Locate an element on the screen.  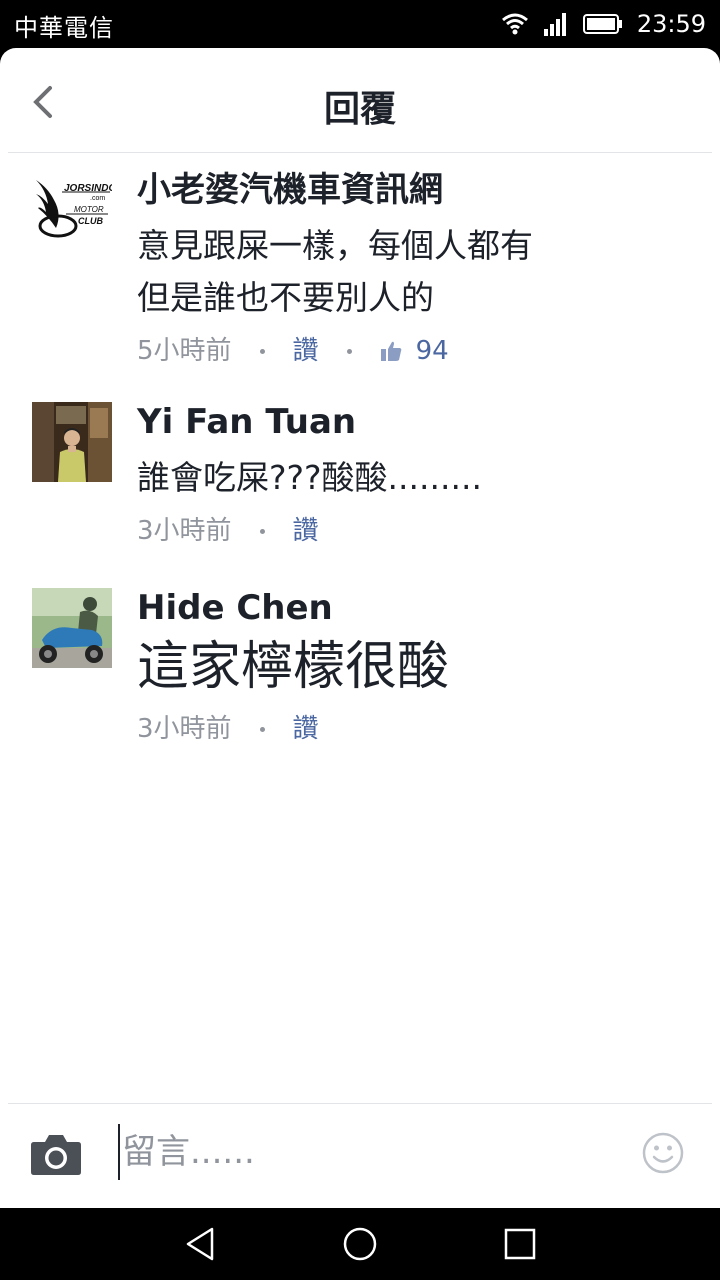
text-caret is located at coordinates (119, 1152).